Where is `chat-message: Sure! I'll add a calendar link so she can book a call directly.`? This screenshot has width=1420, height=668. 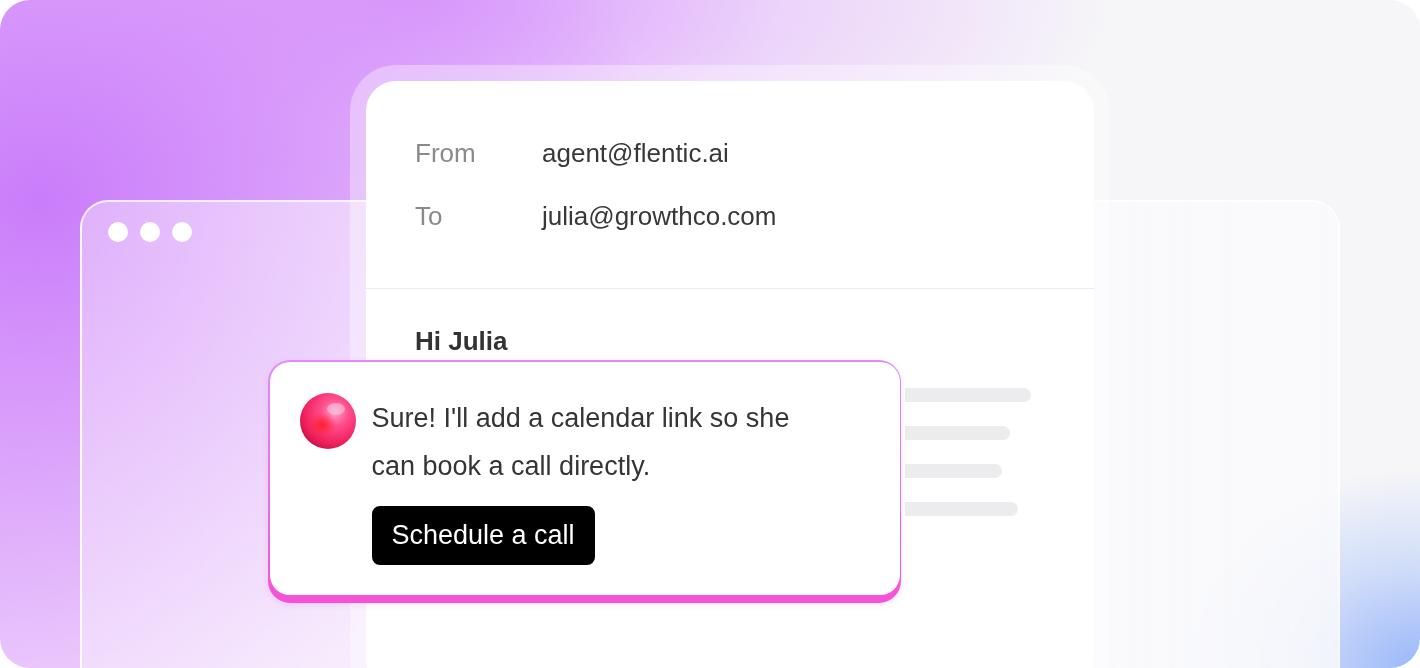
chat-message: Sure! I'll add a calendar link so she can book a call directly. is located at coordinates (581, 442).